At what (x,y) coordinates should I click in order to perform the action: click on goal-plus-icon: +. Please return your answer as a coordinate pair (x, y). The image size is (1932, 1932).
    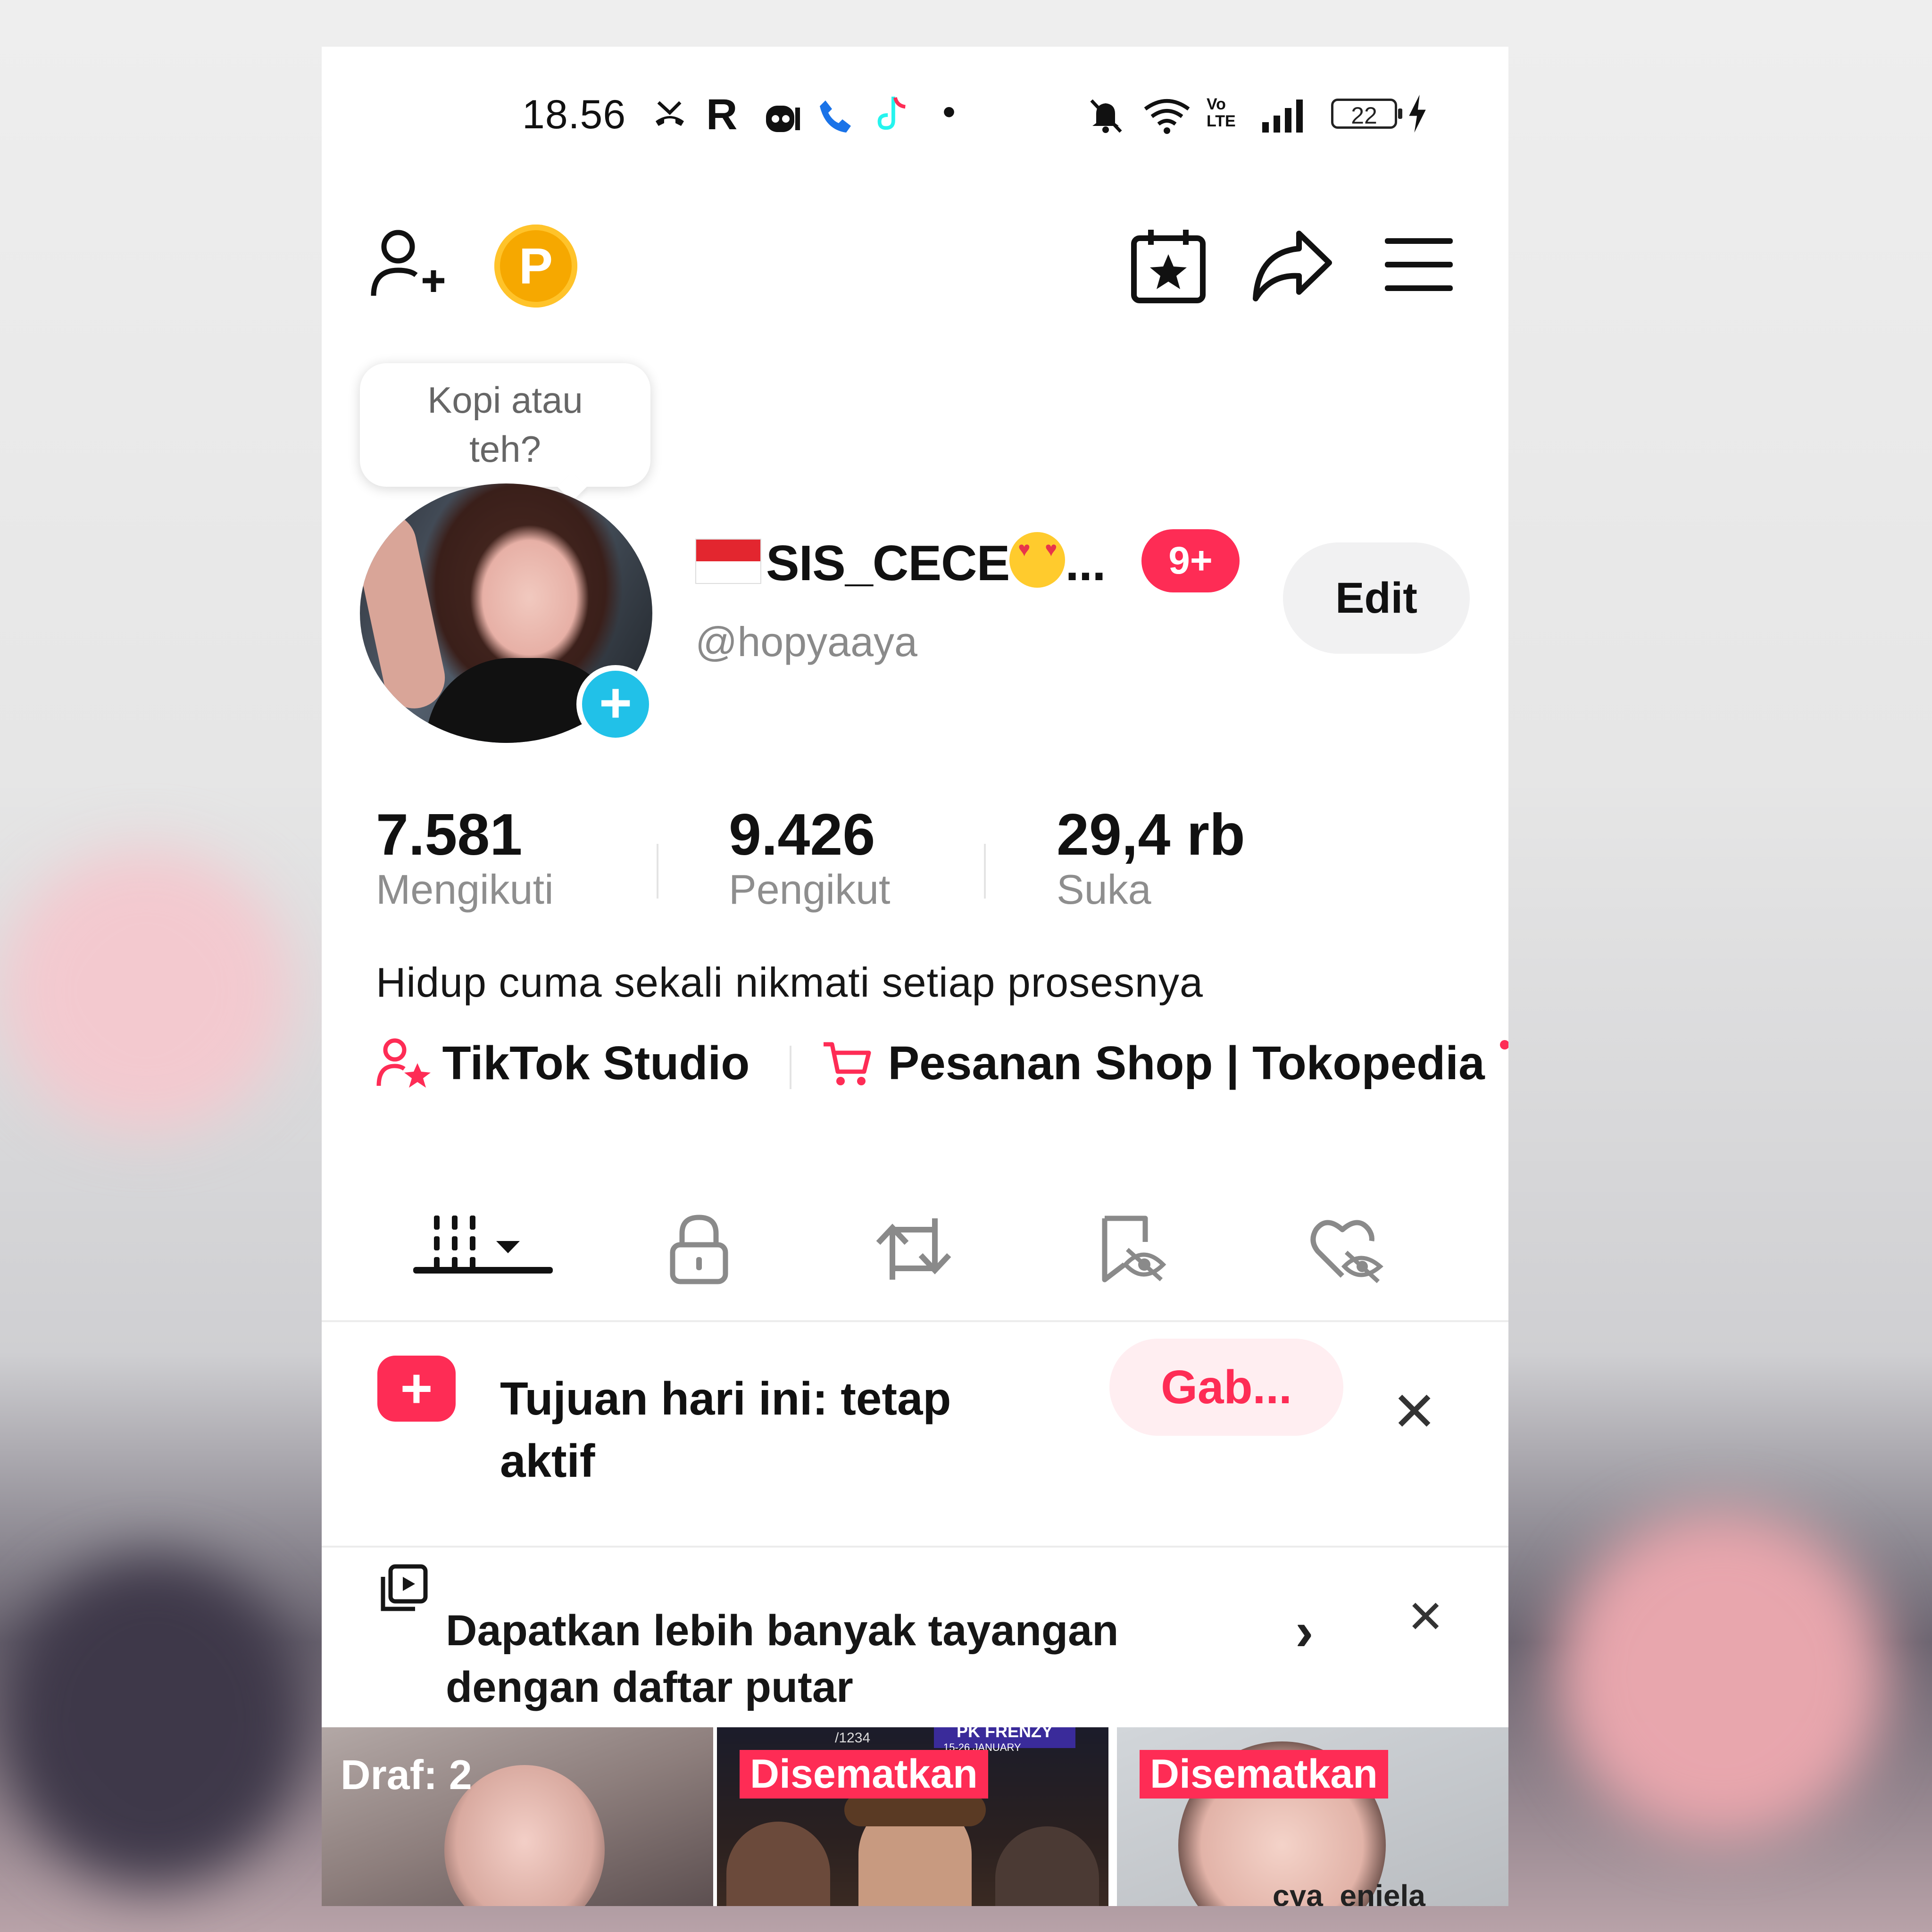
    Looking at the image, I should click on (416, 1389).